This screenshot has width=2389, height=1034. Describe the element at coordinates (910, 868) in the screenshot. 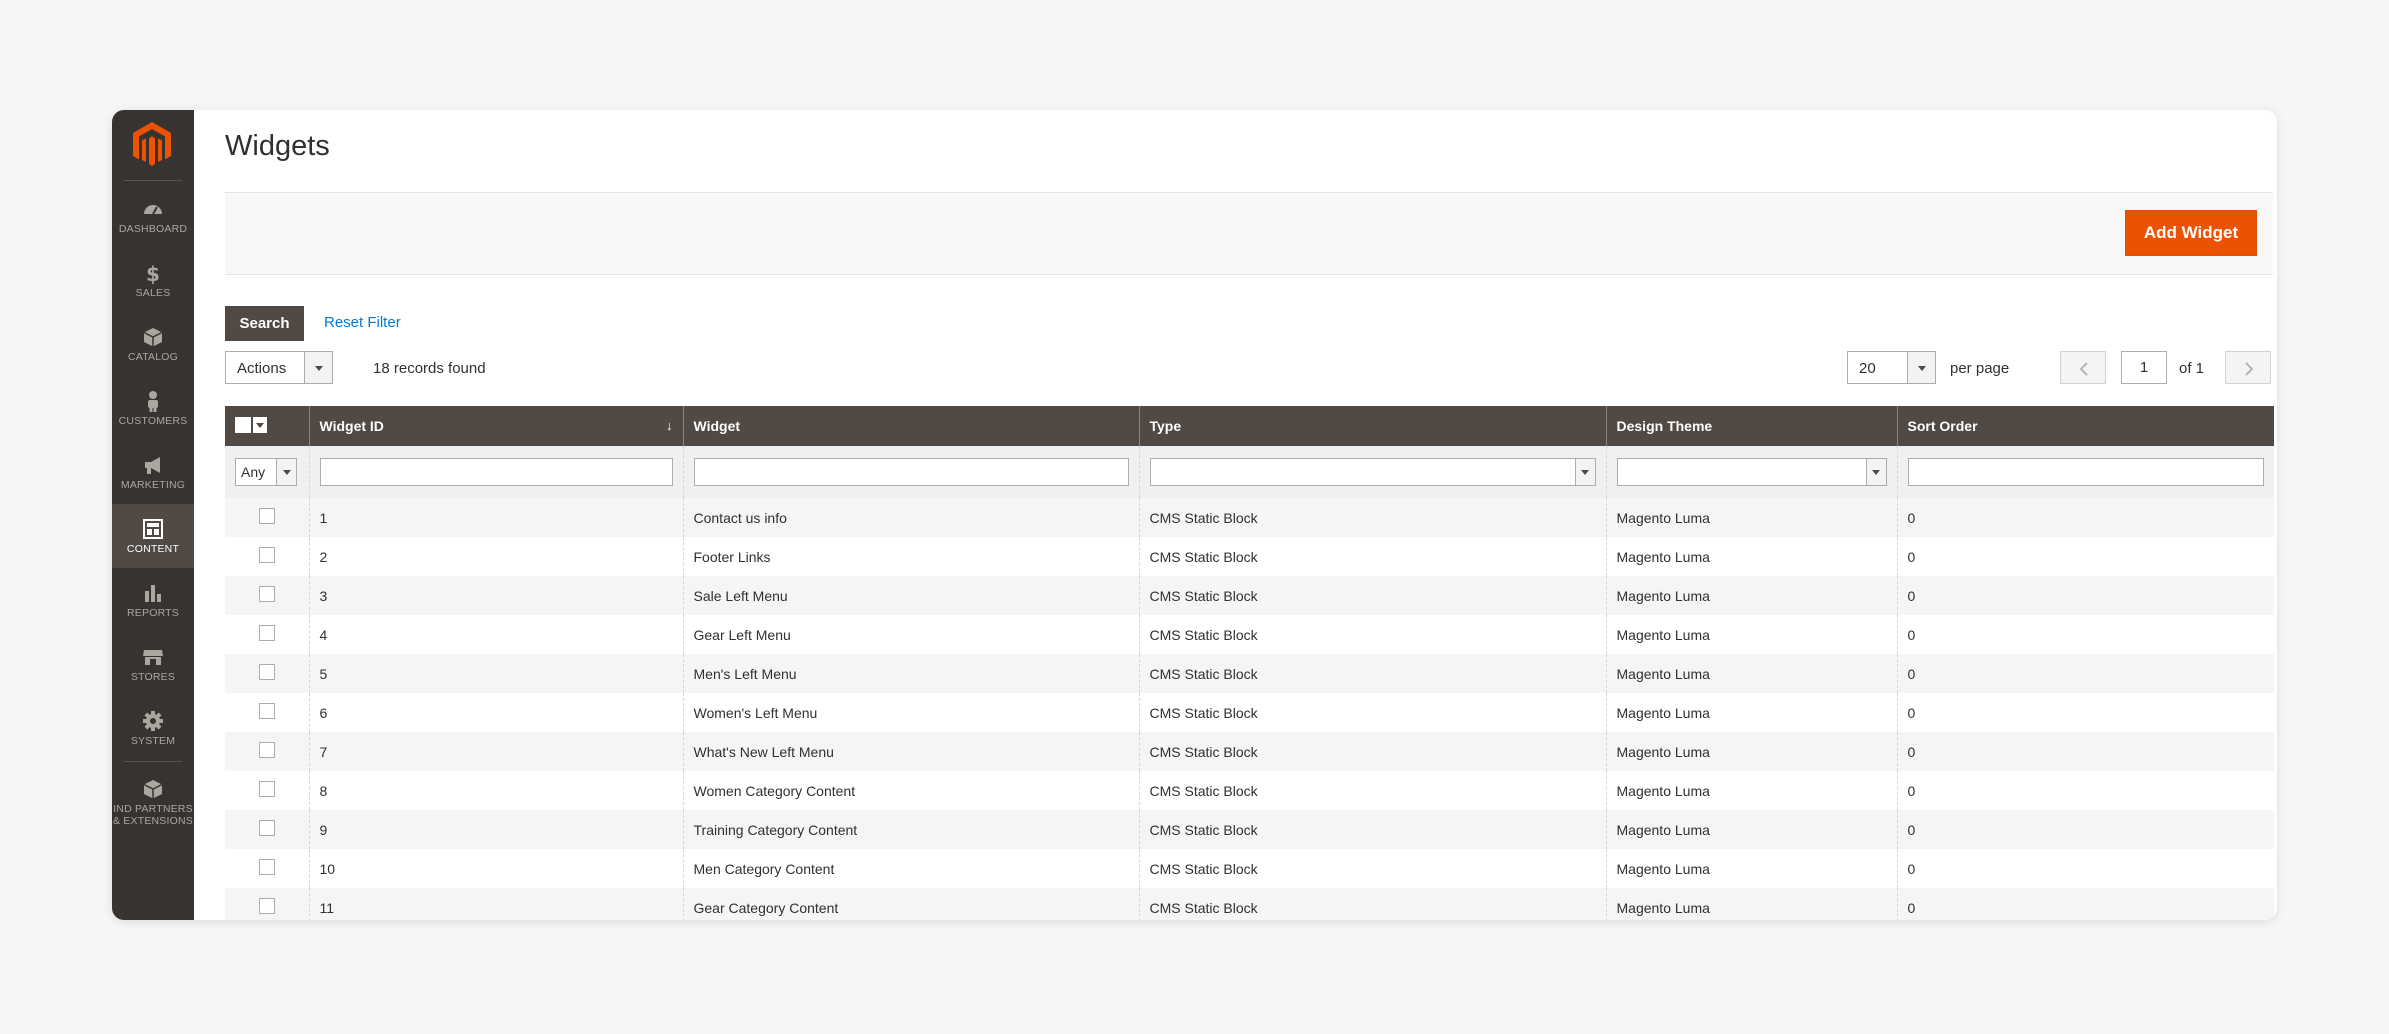

I see `widget-title-cell: Men Category Content` at that location.